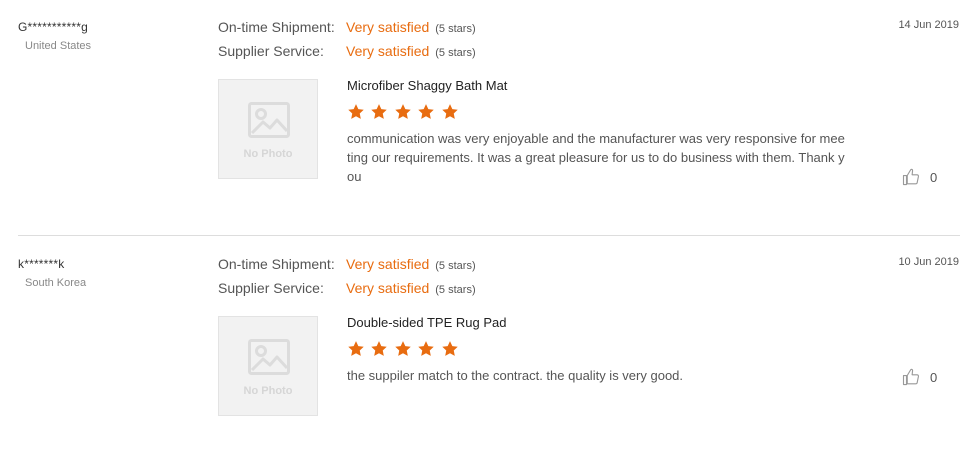 Image resolution: width=975 pixels, height=472 pixels. What do you see at coordinates (427, 85) in the screenshot?
I see `product-name: Microfiber Shaggy Bath Mat` at bounding box center [427, 85].